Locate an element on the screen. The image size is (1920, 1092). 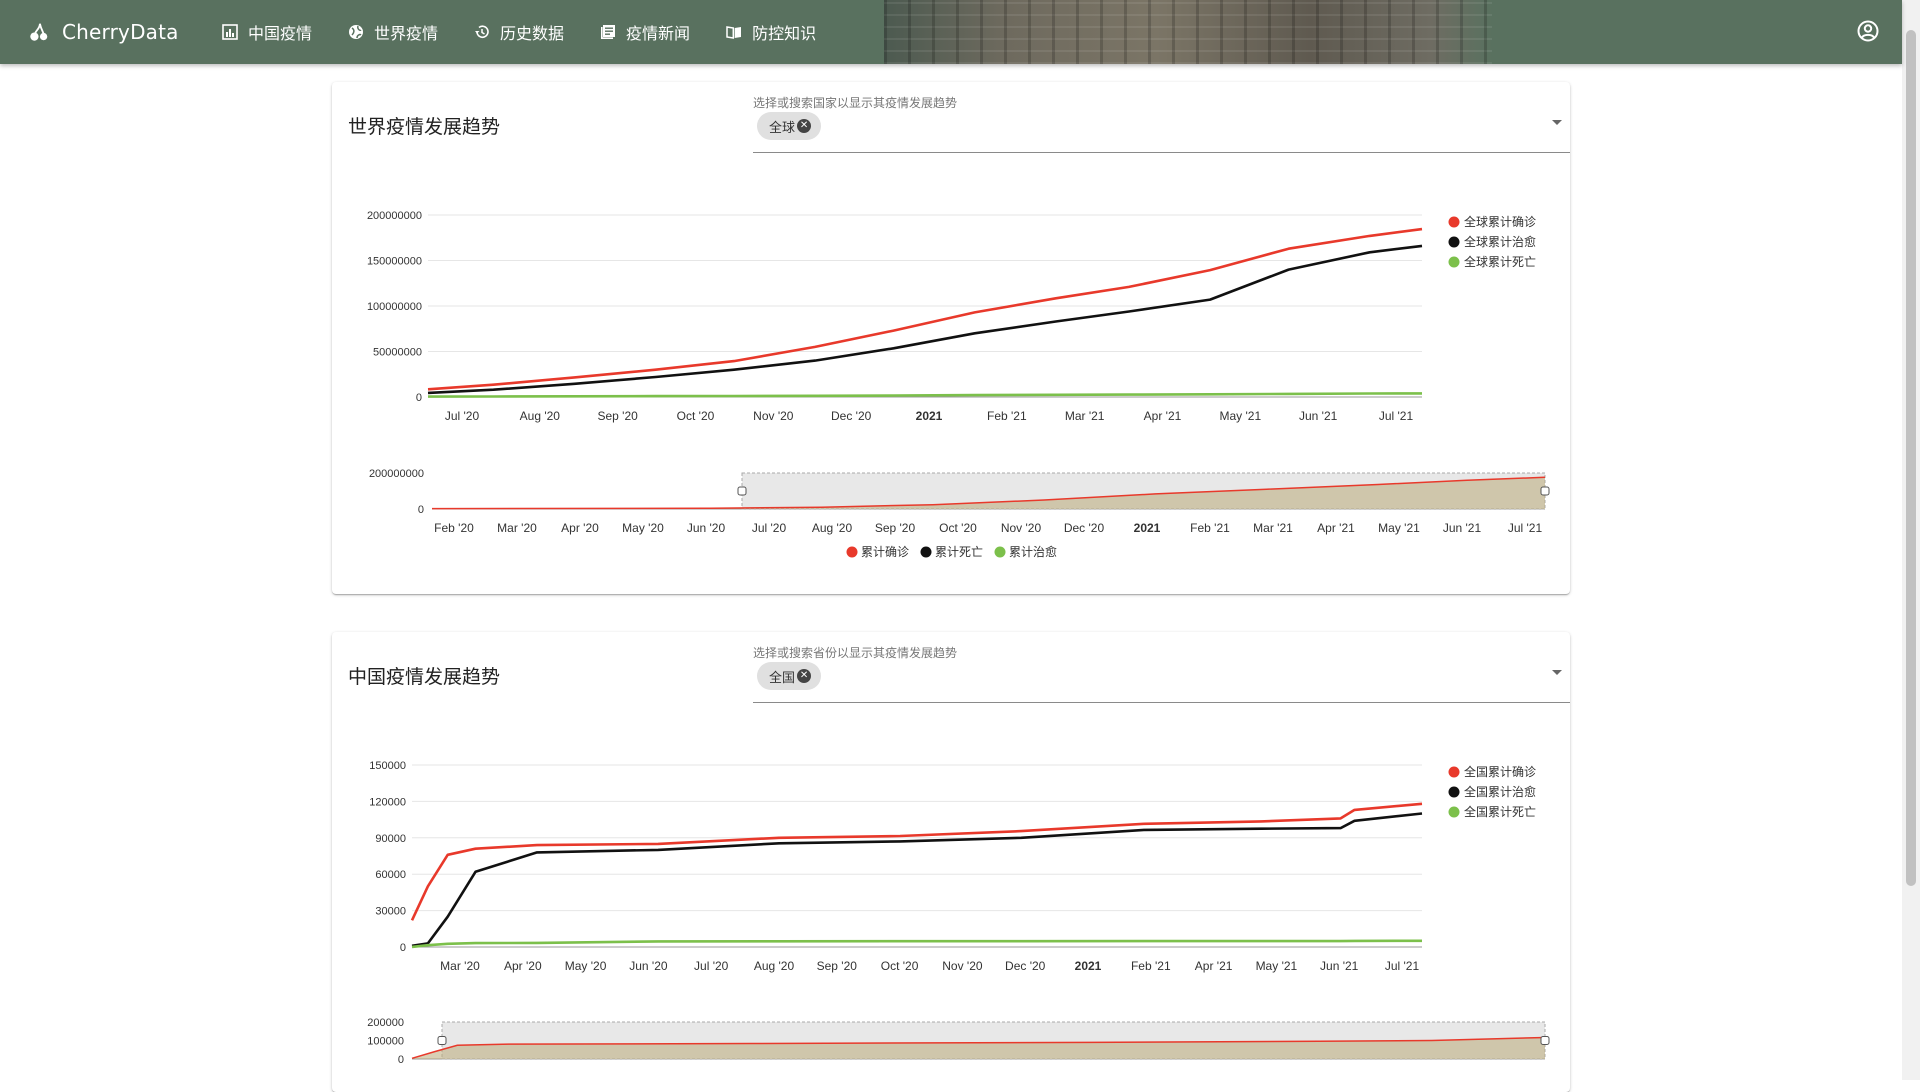
navigator-x-tick: Apr '20 is located at coordinates (580, 528).